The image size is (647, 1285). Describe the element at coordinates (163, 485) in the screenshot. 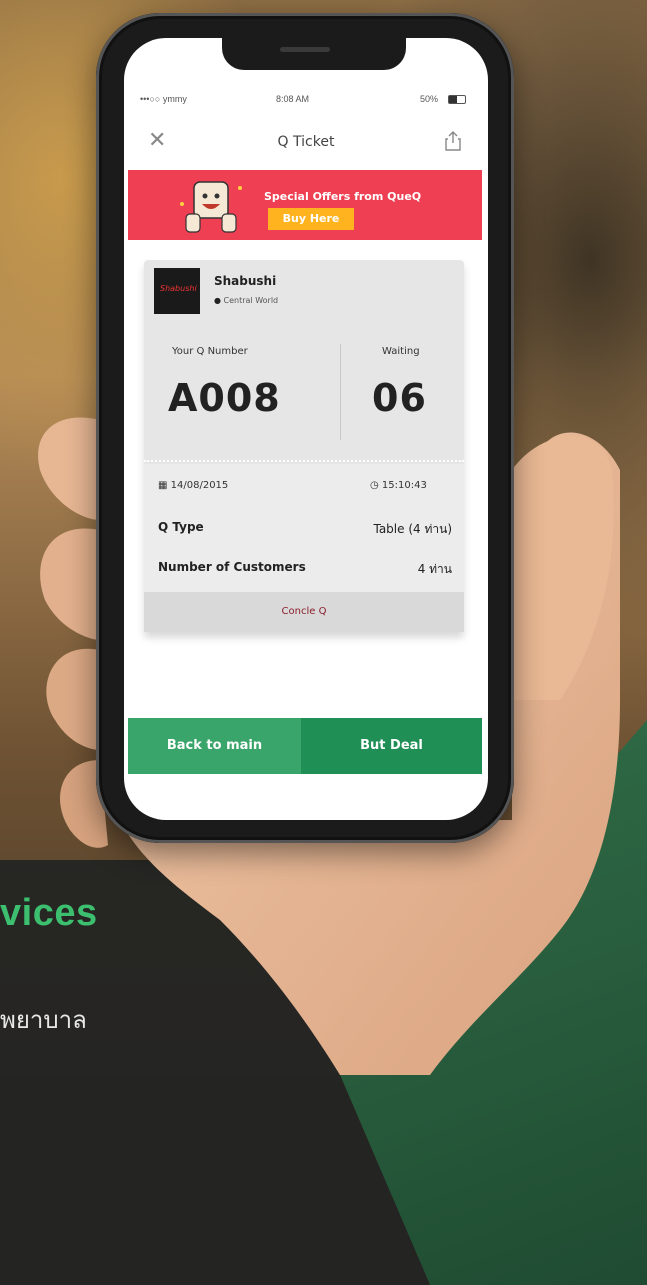

I see `calendar-icon: ▦` at that location.